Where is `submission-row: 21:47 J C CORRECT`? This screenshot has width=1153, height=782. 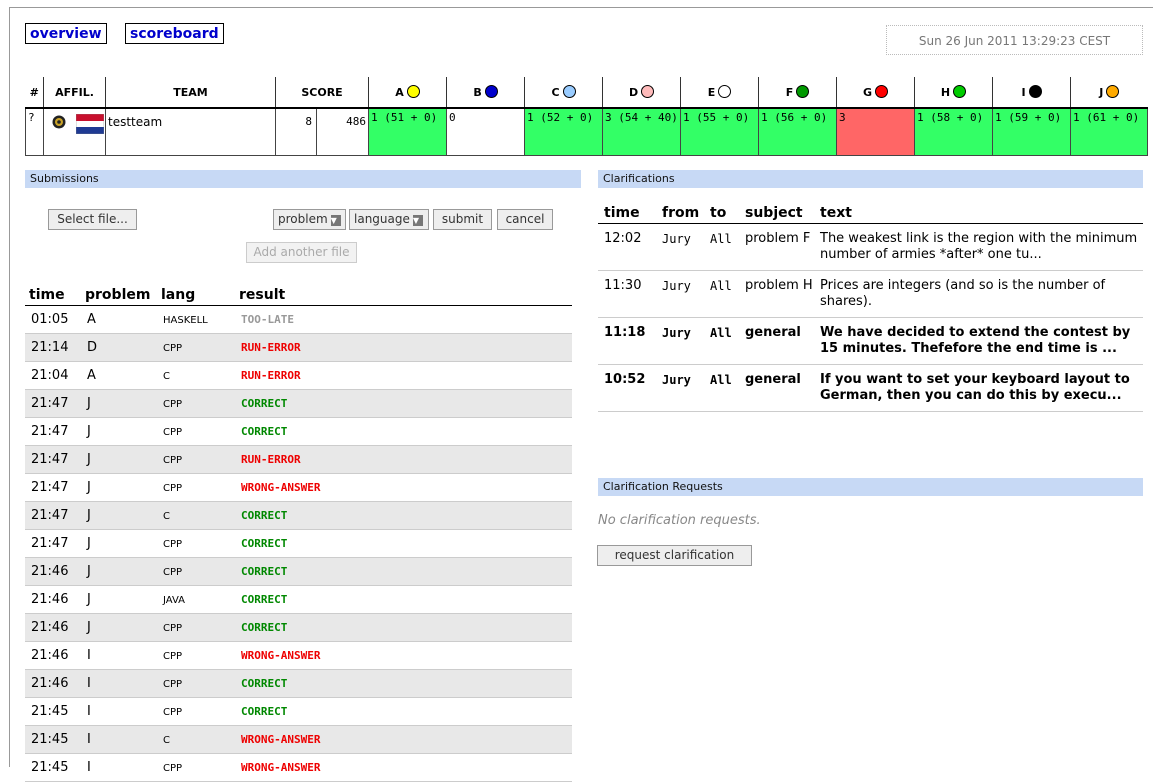 submission-row: 21:47 J C CORRECT is located at coordinates (298, 515).